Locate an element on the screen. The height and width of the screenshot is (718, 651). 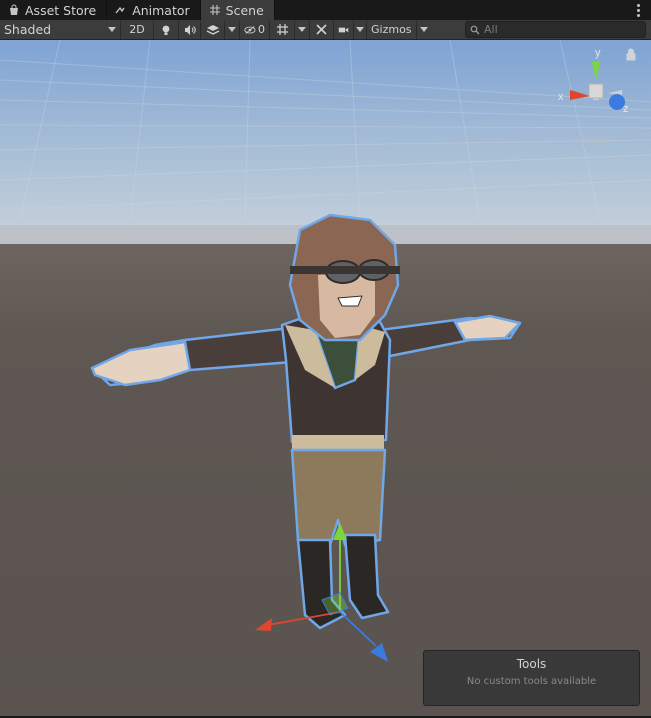
tab-asset-store: Asset Store is located at coordinates (54, 10).